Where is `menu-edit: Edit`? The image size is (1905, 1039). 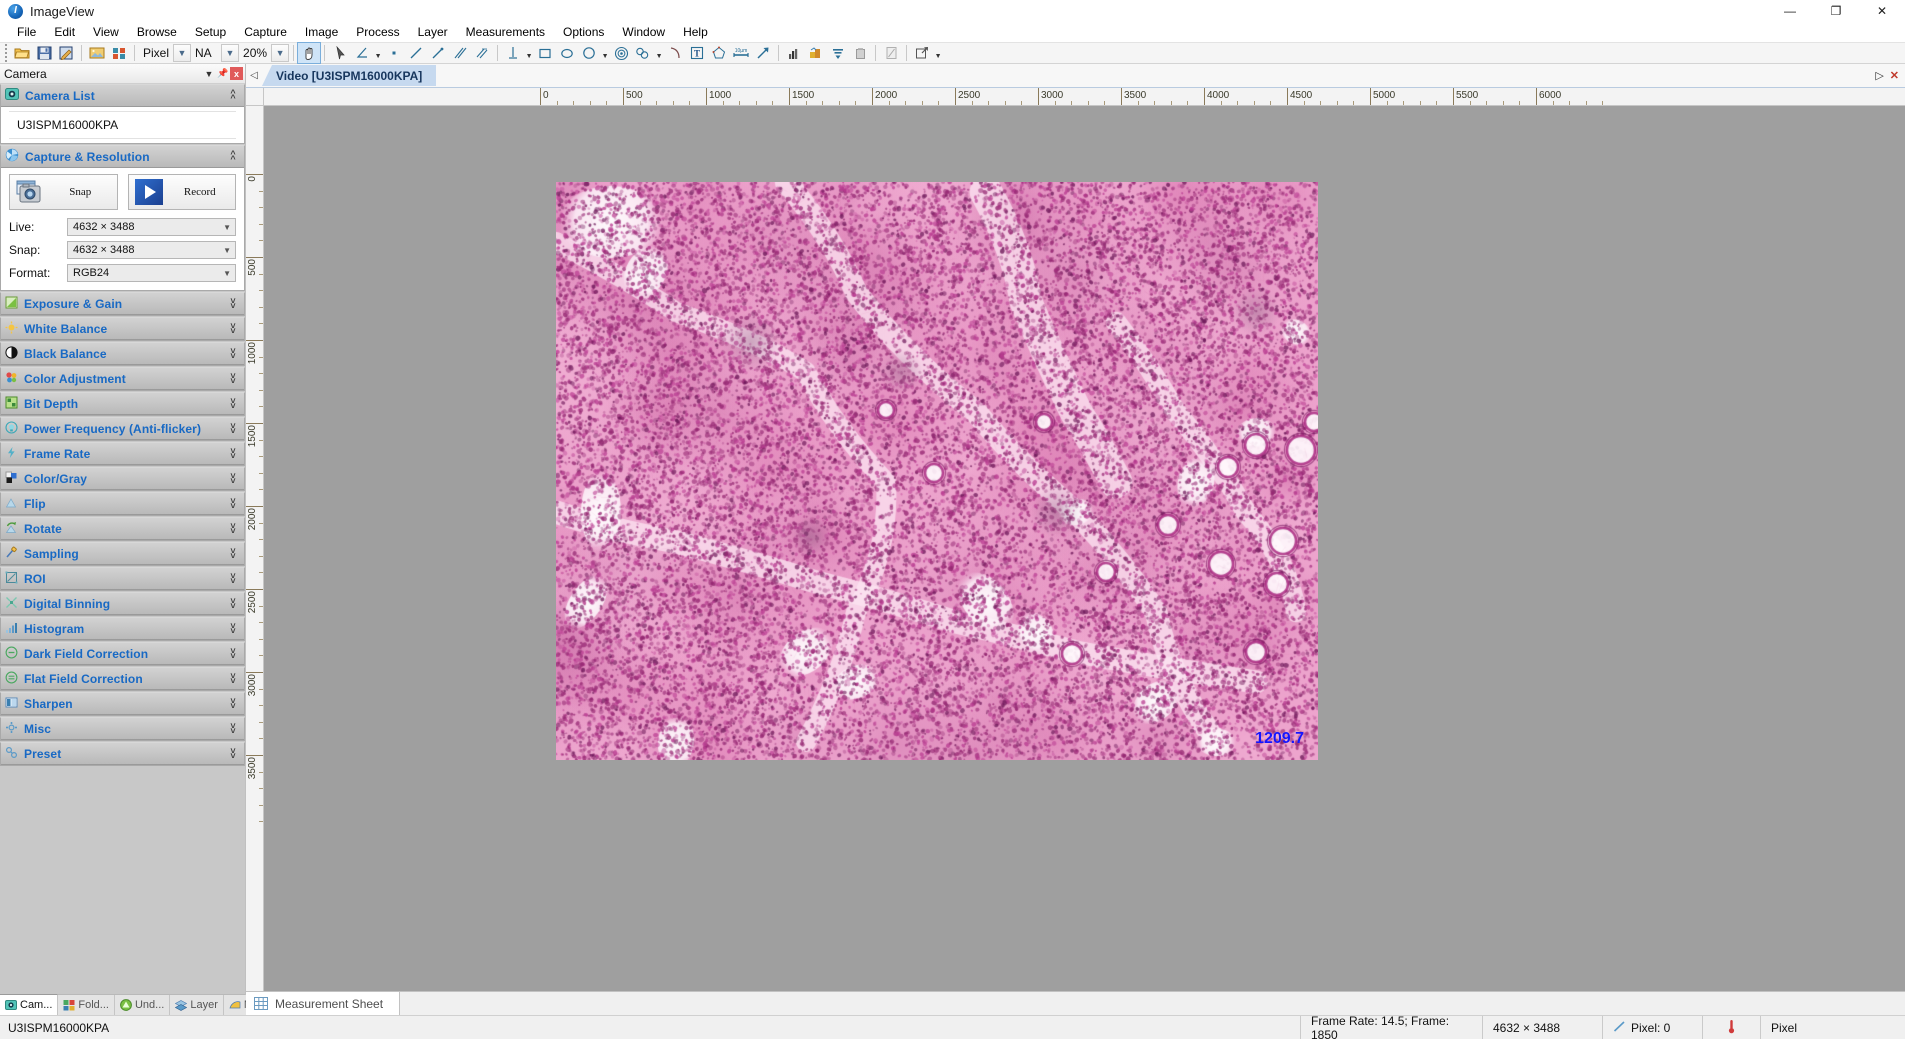
menu-edit: Edit is located at coordinates (64, 32).